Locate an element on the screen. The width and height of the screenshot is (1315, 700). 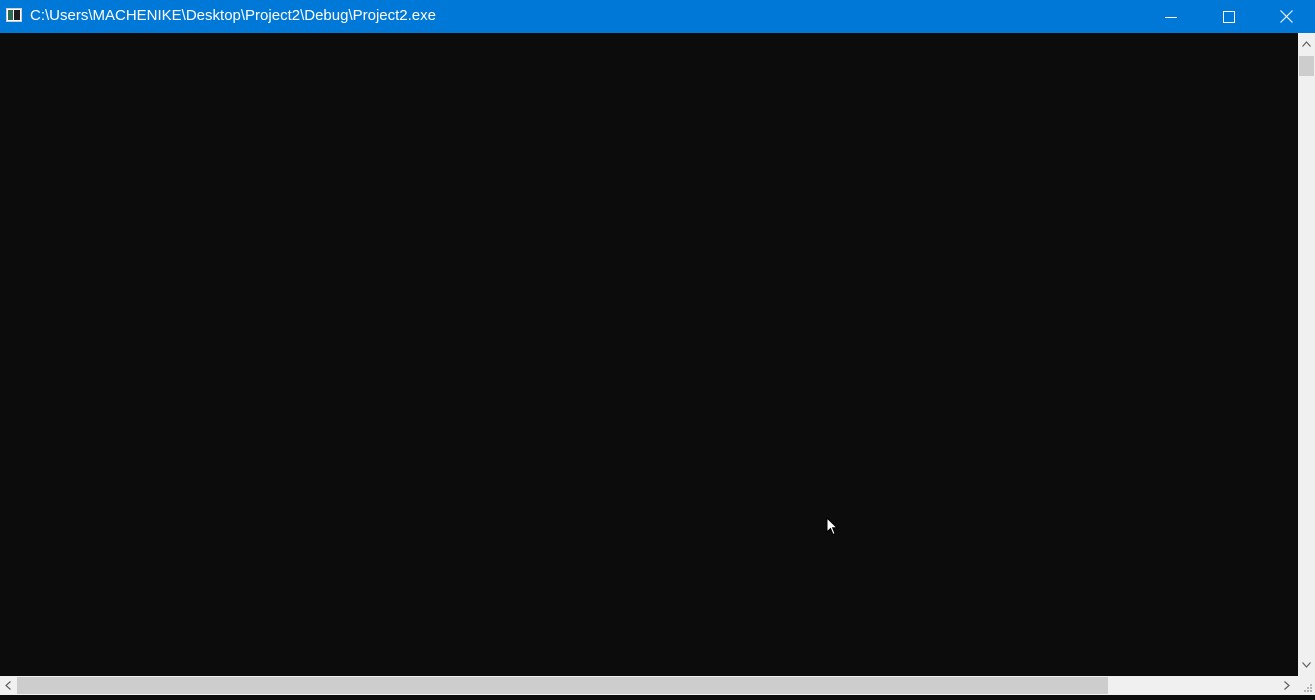
chevron-left-icon is located at coordinates (8, 685).